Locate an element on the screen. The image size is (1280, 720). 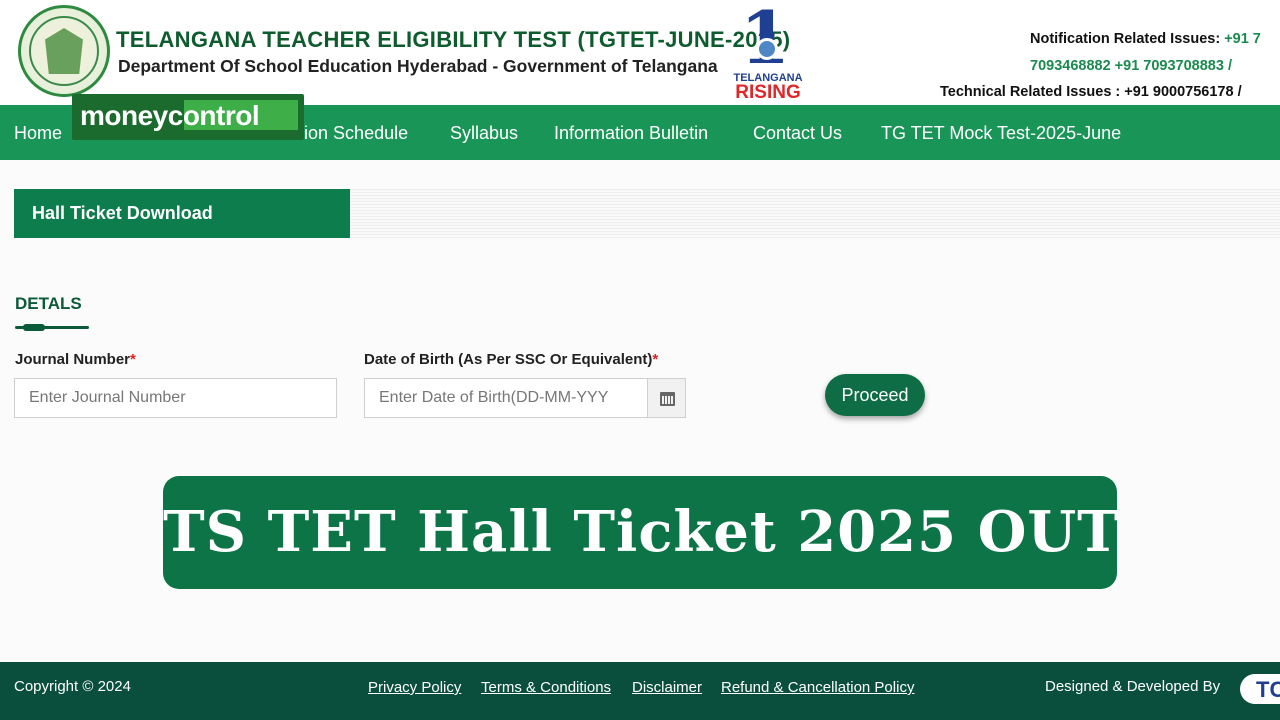
proceed-button: Proceed is located at coordinates (875, 395).